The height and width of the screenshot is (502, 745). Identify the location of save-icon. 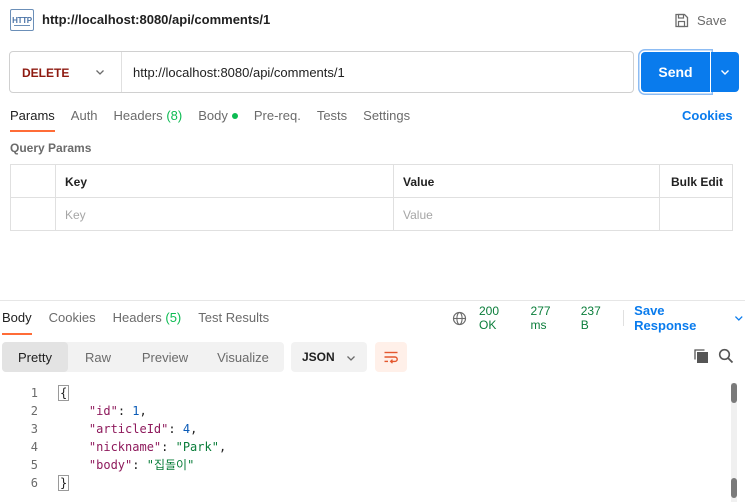
(682, 20).